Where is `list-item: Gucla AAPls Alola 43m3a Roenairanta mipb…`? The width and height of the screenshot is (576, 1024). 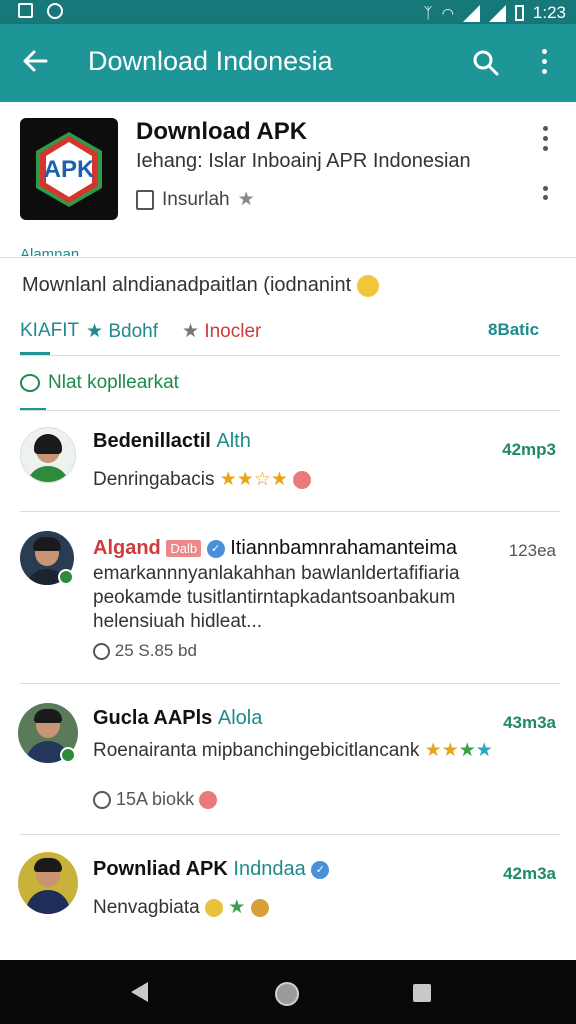 list-item: Gucla AAPls Alola 43m3a Roenairanta mipb… is located at coordinates (288, 758).